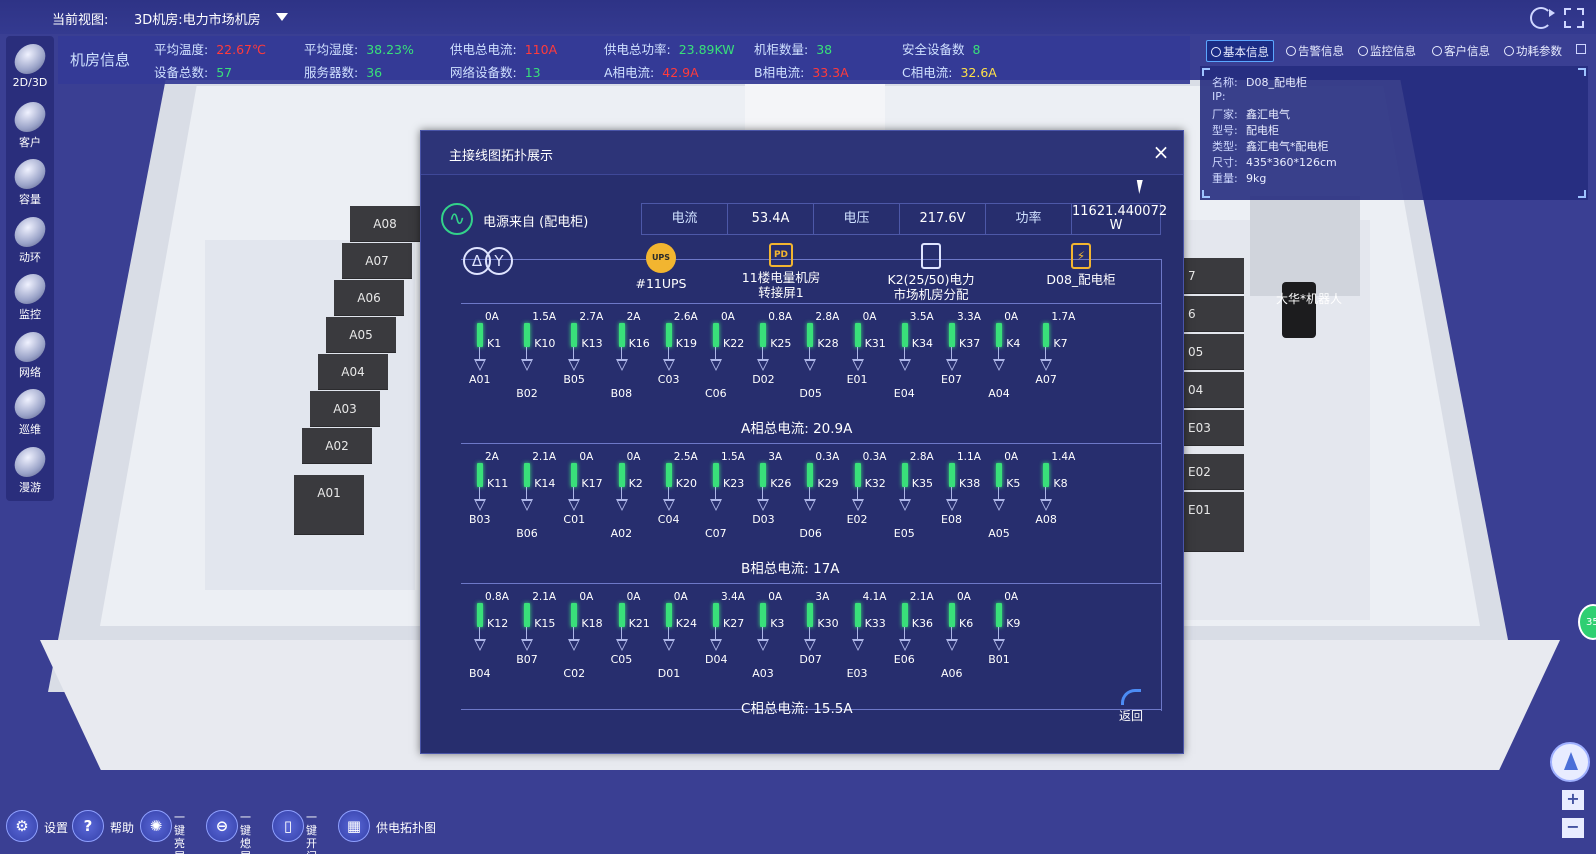 Image resolution: width=1596 pixels, height=854 pixels. I want to click on back-button: 返回, so click(1131, 707).